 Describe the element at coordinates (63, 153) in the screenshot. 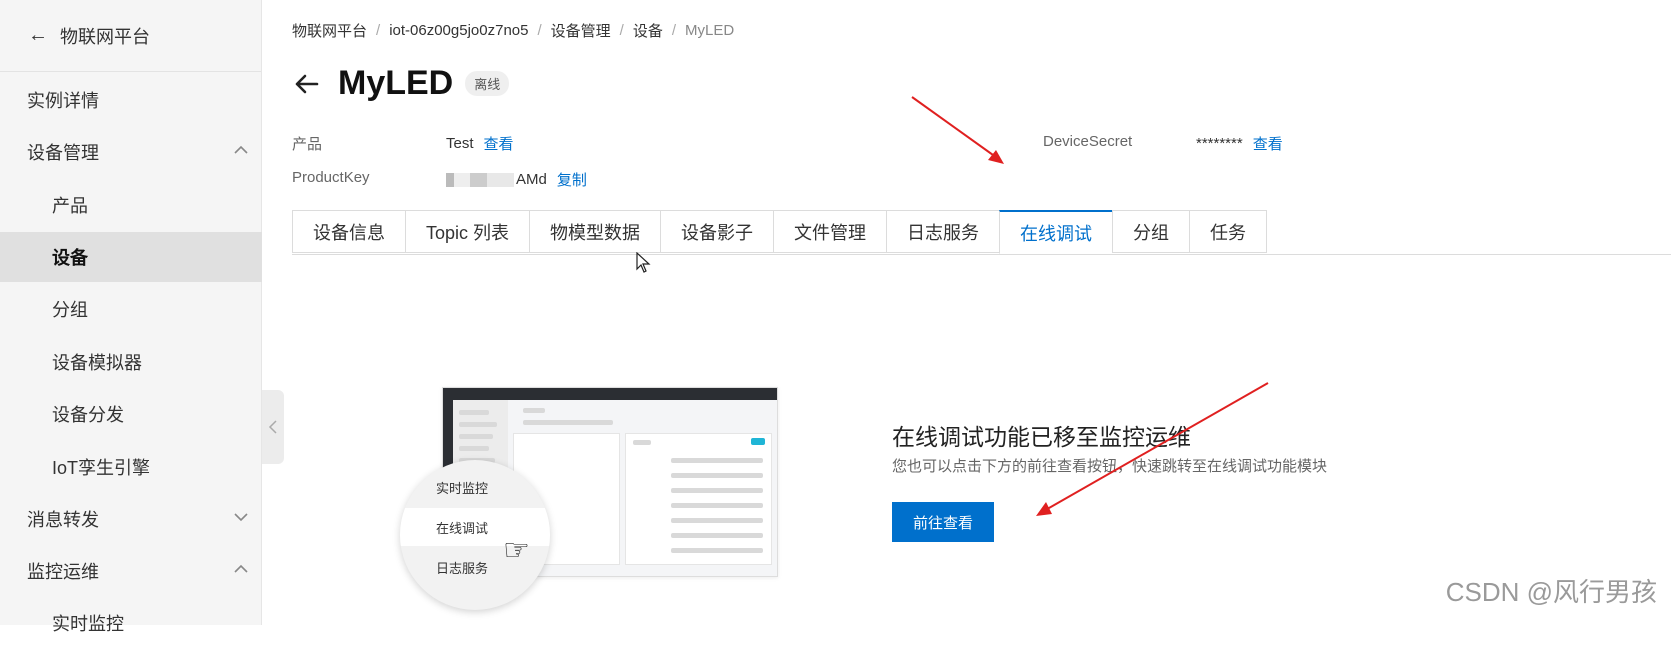

I see `sidebar-item-label: 设备管理` at that location.